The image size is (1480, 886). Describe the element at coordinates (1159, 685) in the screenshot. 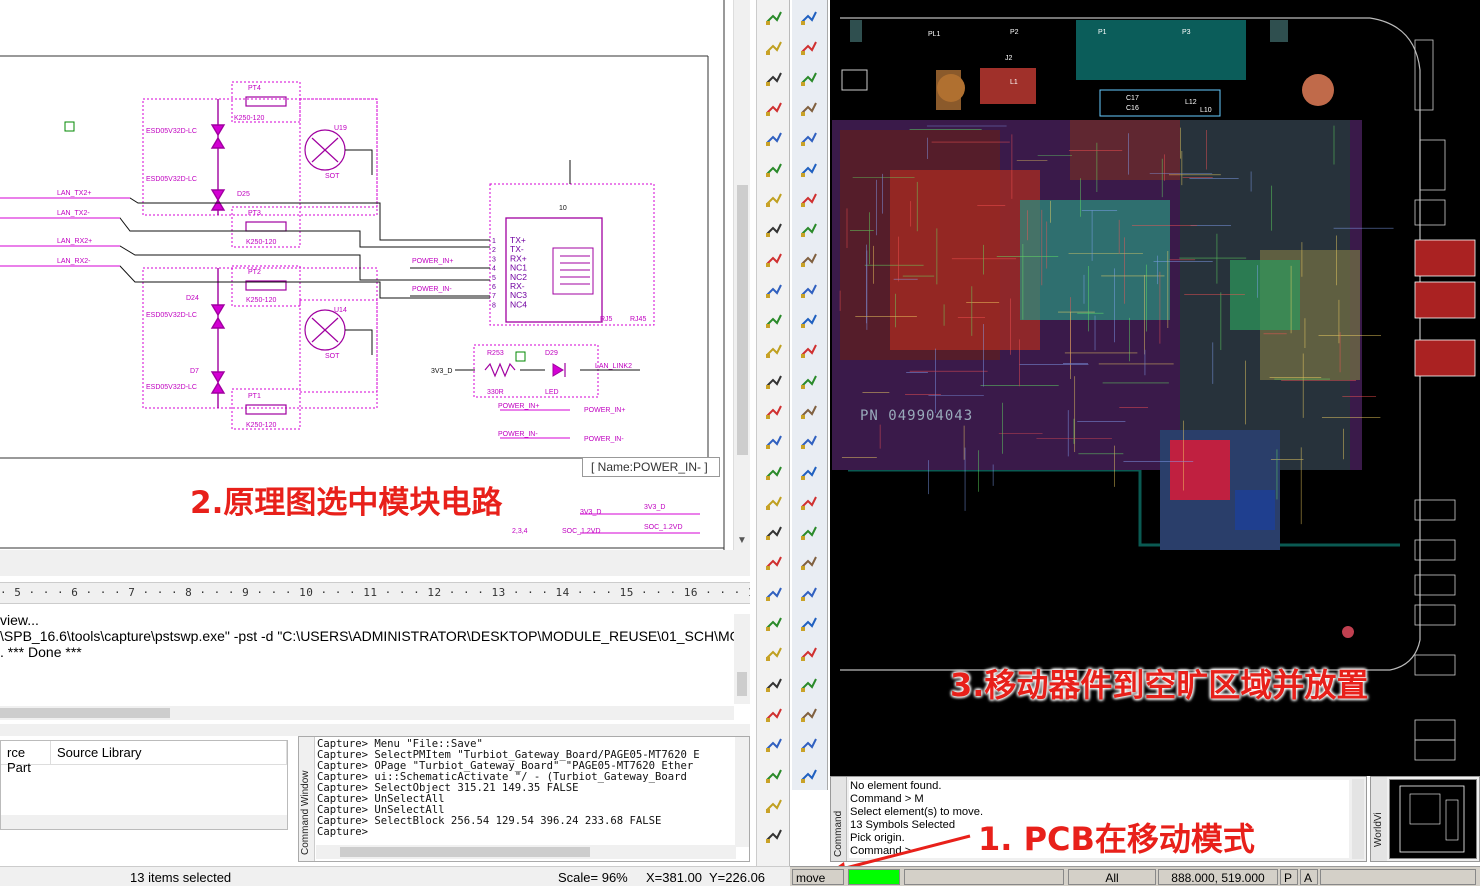

I see `annotation-step3: 3.移动器件到空旷区域并放置` at that location.